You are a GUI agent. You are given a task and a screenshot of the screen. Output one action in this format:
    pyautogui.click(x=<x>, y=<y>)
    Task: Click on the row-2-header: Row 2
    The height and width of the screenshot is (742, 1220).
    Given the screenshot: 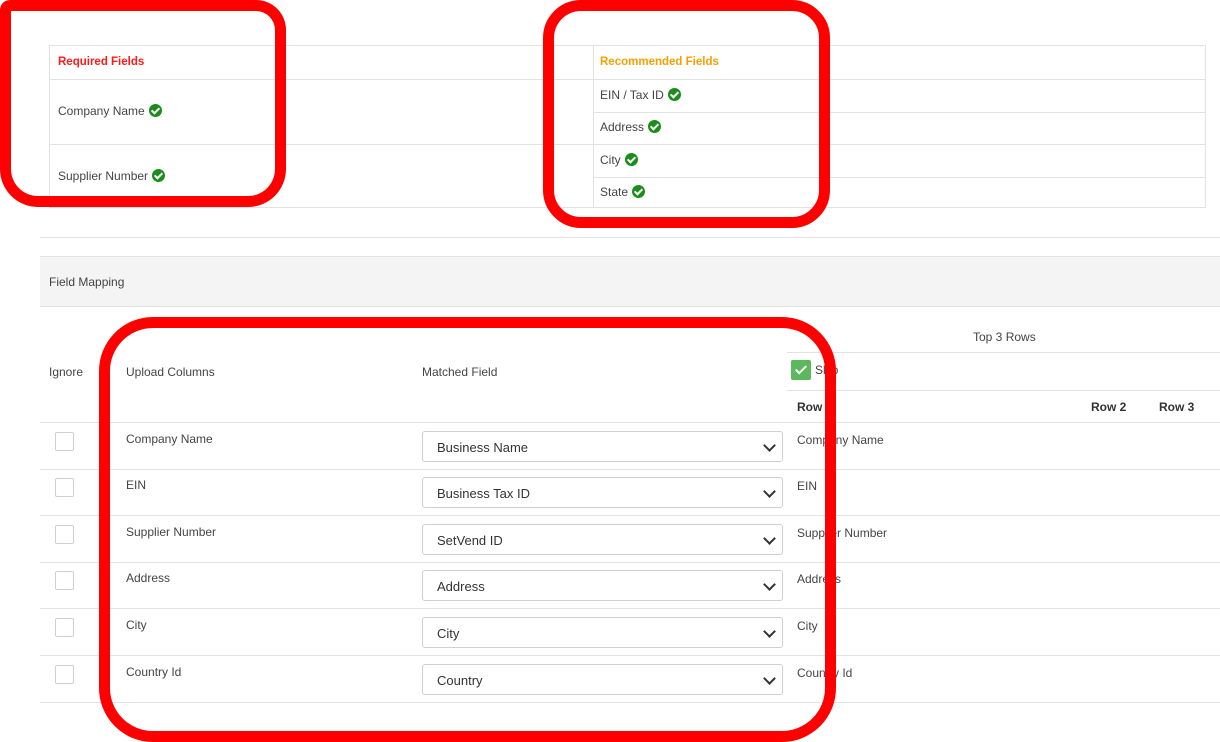 What is the action you would take?
    pyautogui.click(x=1109, y=407)
    